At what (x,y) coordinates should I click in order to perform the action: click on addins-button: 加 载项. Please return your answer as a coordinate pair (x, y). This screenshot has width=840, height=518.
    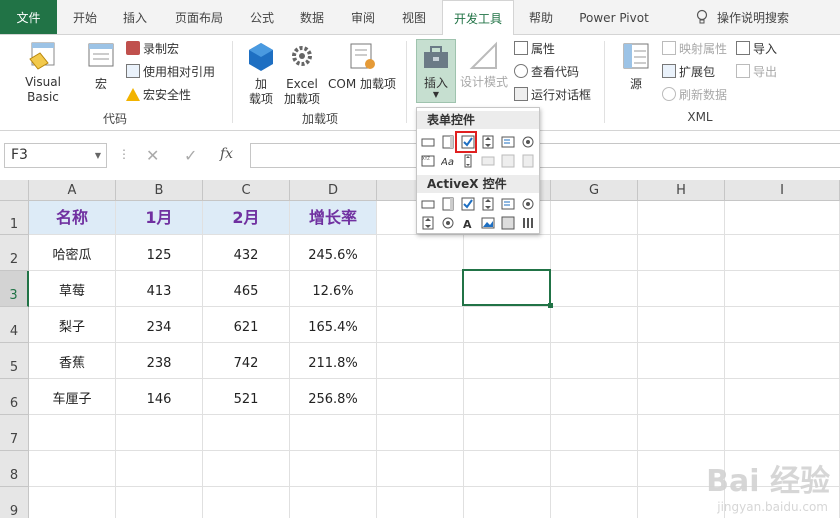
    Looking at the image, I should click on (261, 74).